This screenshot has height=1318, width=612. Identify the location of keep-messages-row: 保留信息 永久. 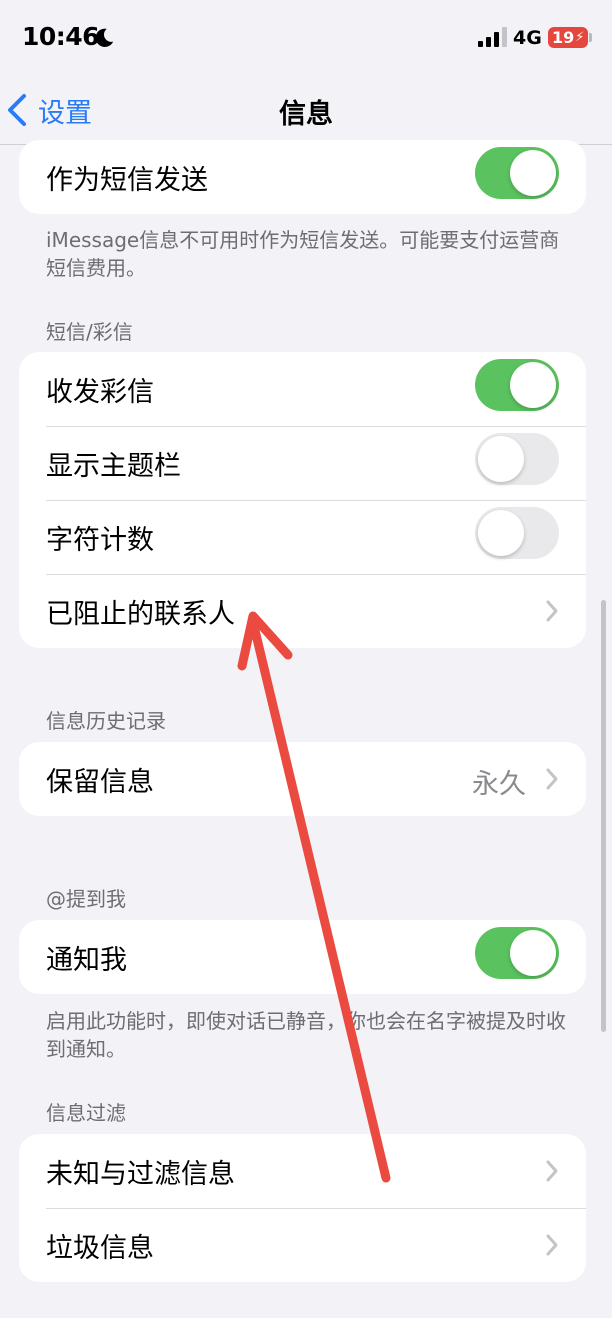
(302, 779).